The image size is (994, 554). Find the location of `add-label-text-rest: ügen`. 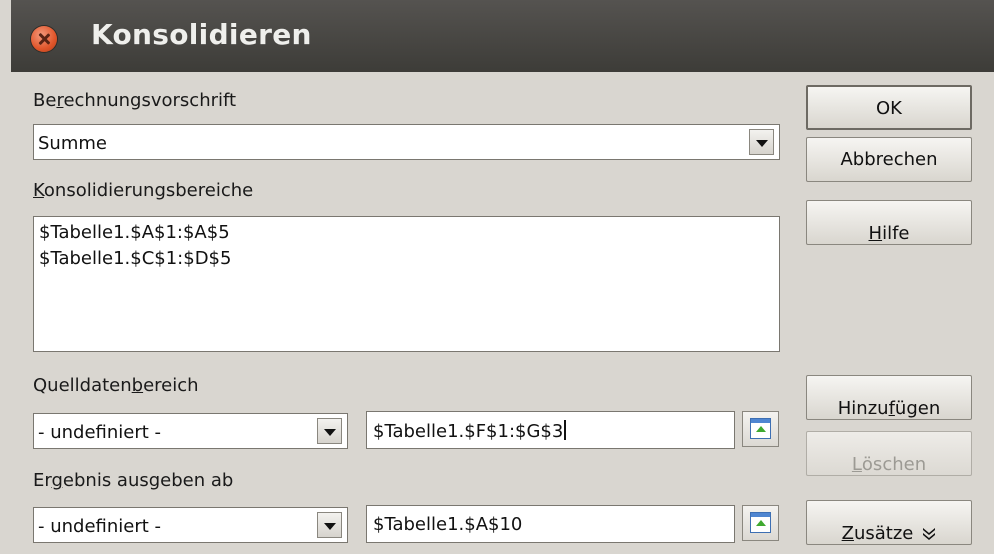

add-label-text-rest: ügen is located at coordinates (917, 408).